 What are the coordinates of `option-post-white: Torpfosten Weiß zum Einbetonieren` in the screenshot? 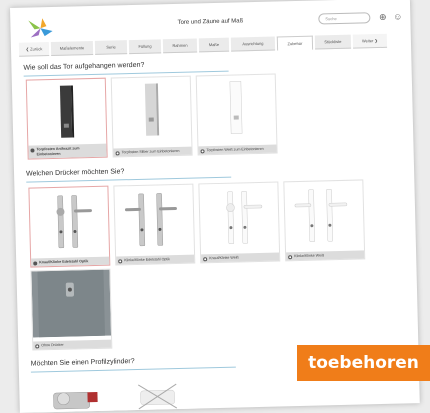 It's located at (236, 114).